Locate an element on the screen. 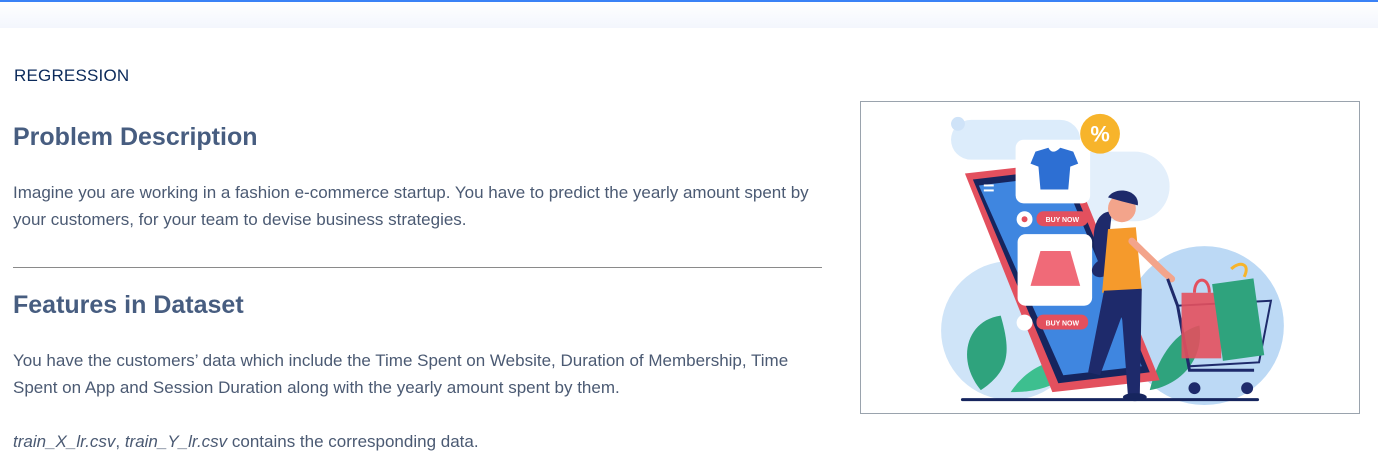 This screenshot has height=473, width=1378. buy-now-label-1: BUY NOW is located at coordinates (1063, 220).